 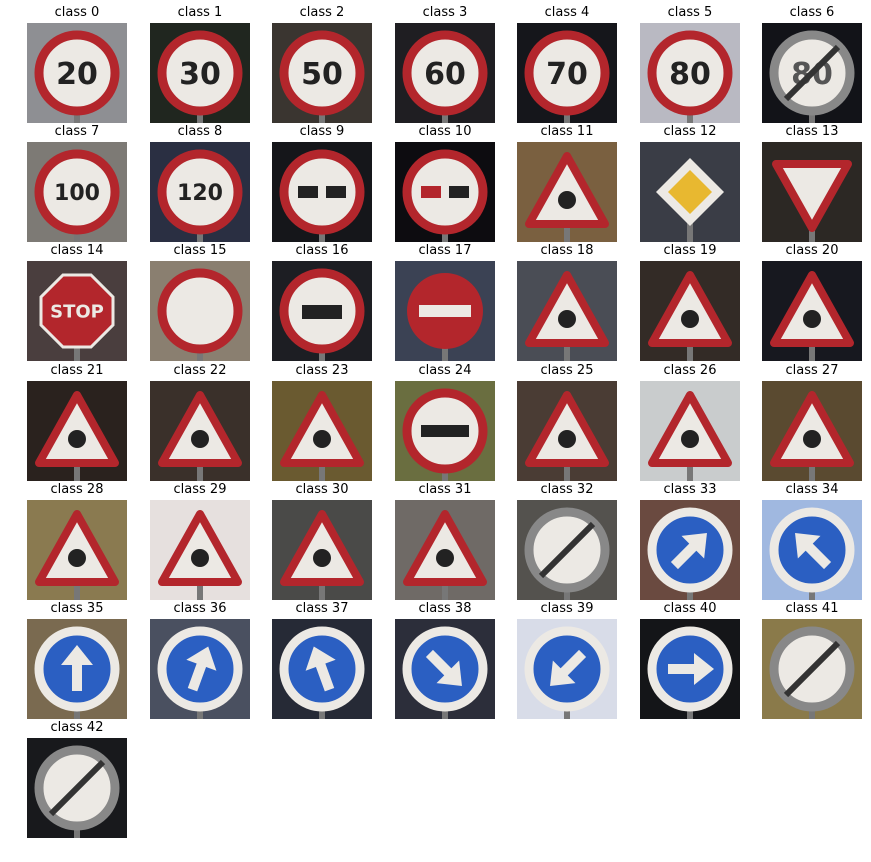 I want to click on cell-title: class 39, so click(x=567, y=608).